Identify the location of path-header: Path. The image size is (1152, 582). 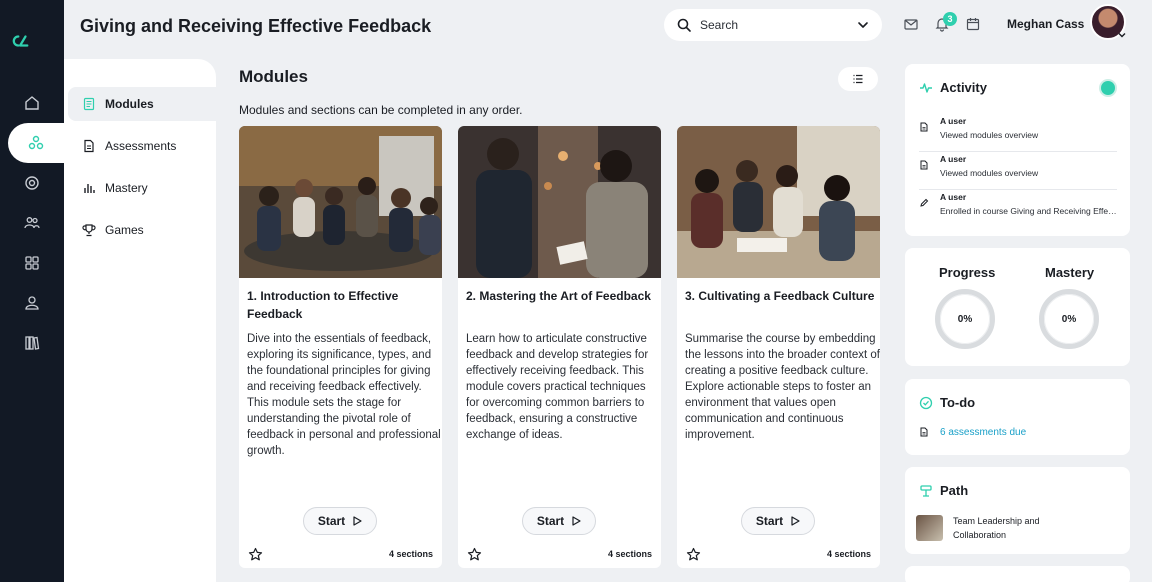
(943, 490).